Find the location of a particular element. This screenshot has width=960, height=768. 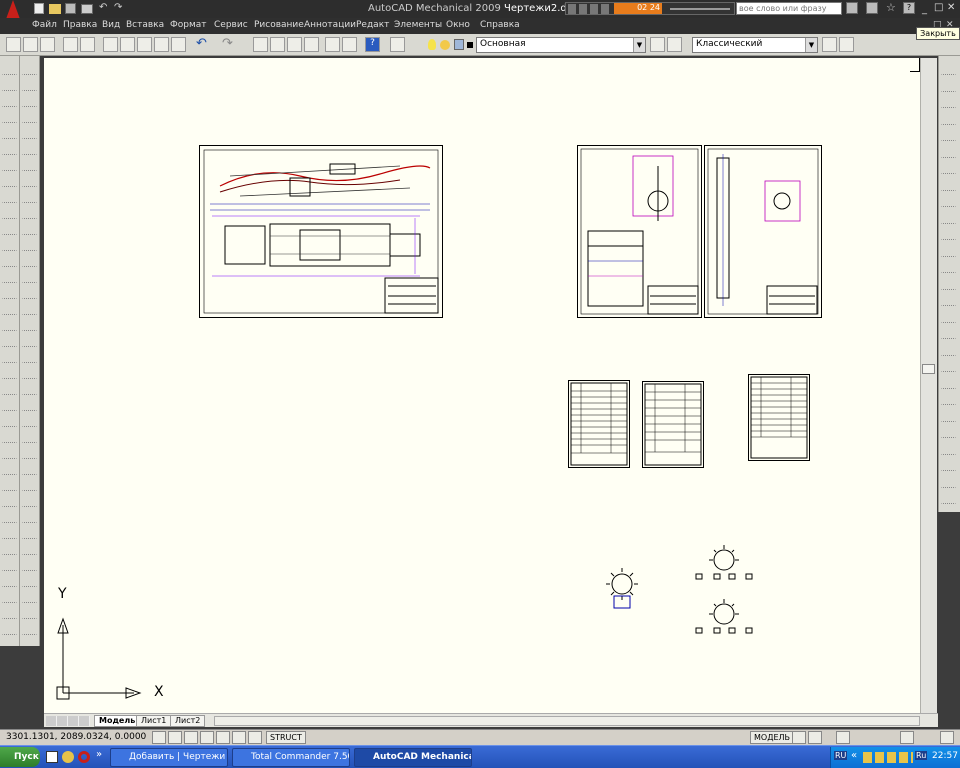

clean-screen-button is located at coordinates (947, 737).